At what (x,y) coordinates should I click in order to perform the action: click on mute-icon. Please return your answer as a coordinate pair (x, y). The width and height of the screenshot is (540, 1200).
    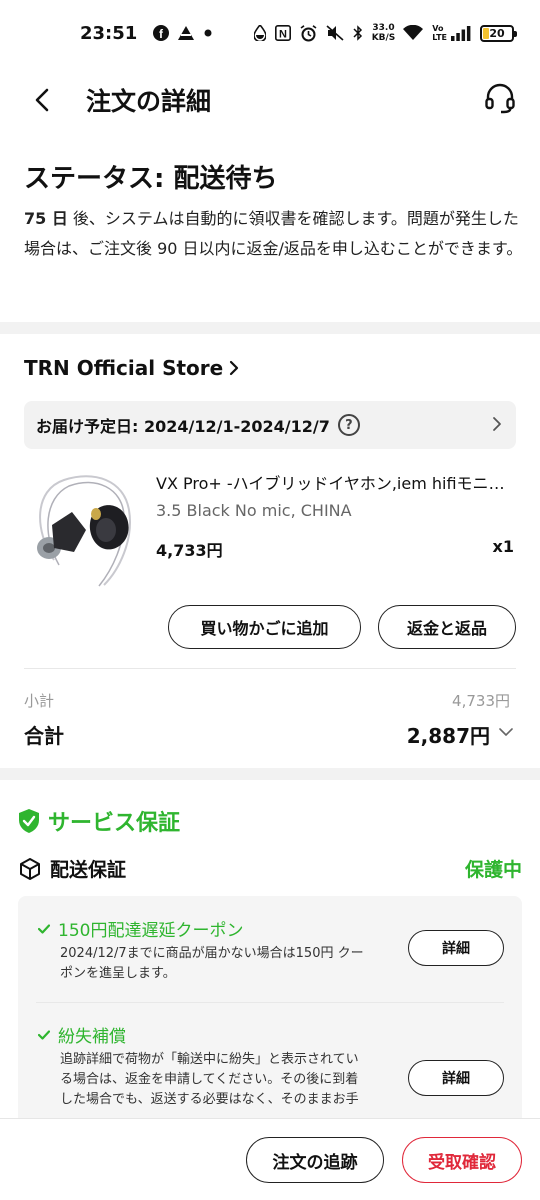
    Looking at the image, I should click on (335, 33).